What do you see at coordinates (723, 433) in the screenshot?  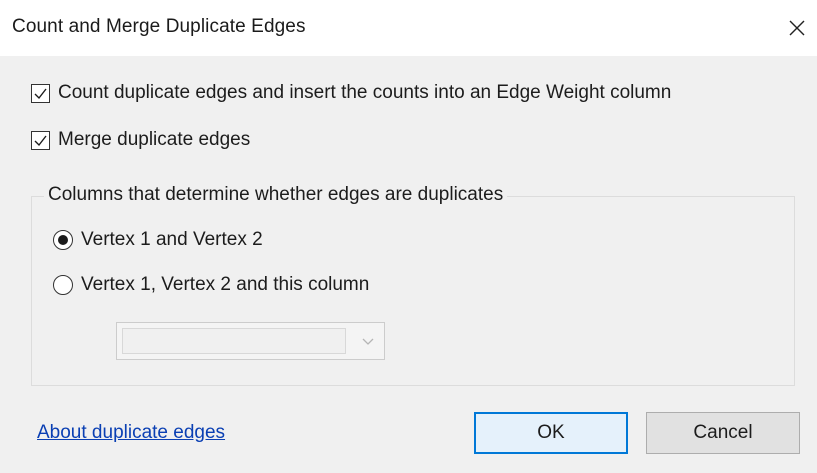 I see `cancel-button: Cancel` at bounding box center [723, 433].